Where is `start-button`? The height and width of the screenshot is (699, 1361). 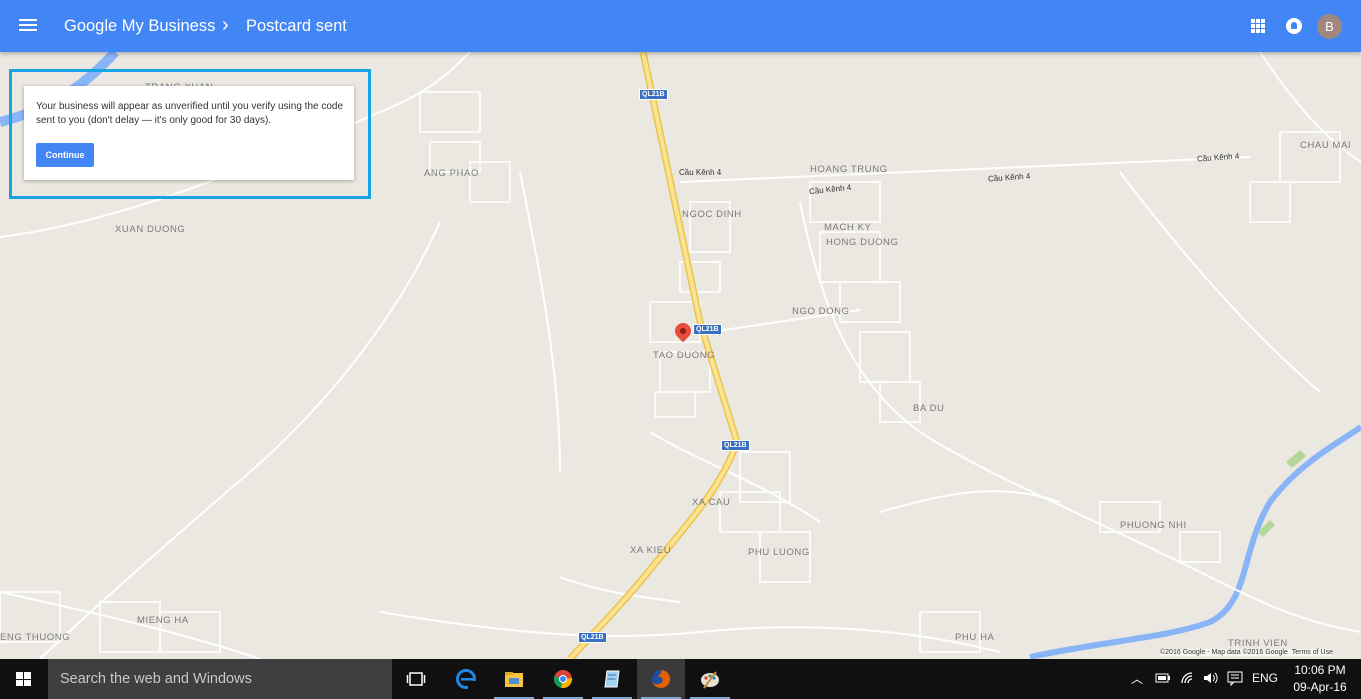 start-button is located at coordinates (24, 679).